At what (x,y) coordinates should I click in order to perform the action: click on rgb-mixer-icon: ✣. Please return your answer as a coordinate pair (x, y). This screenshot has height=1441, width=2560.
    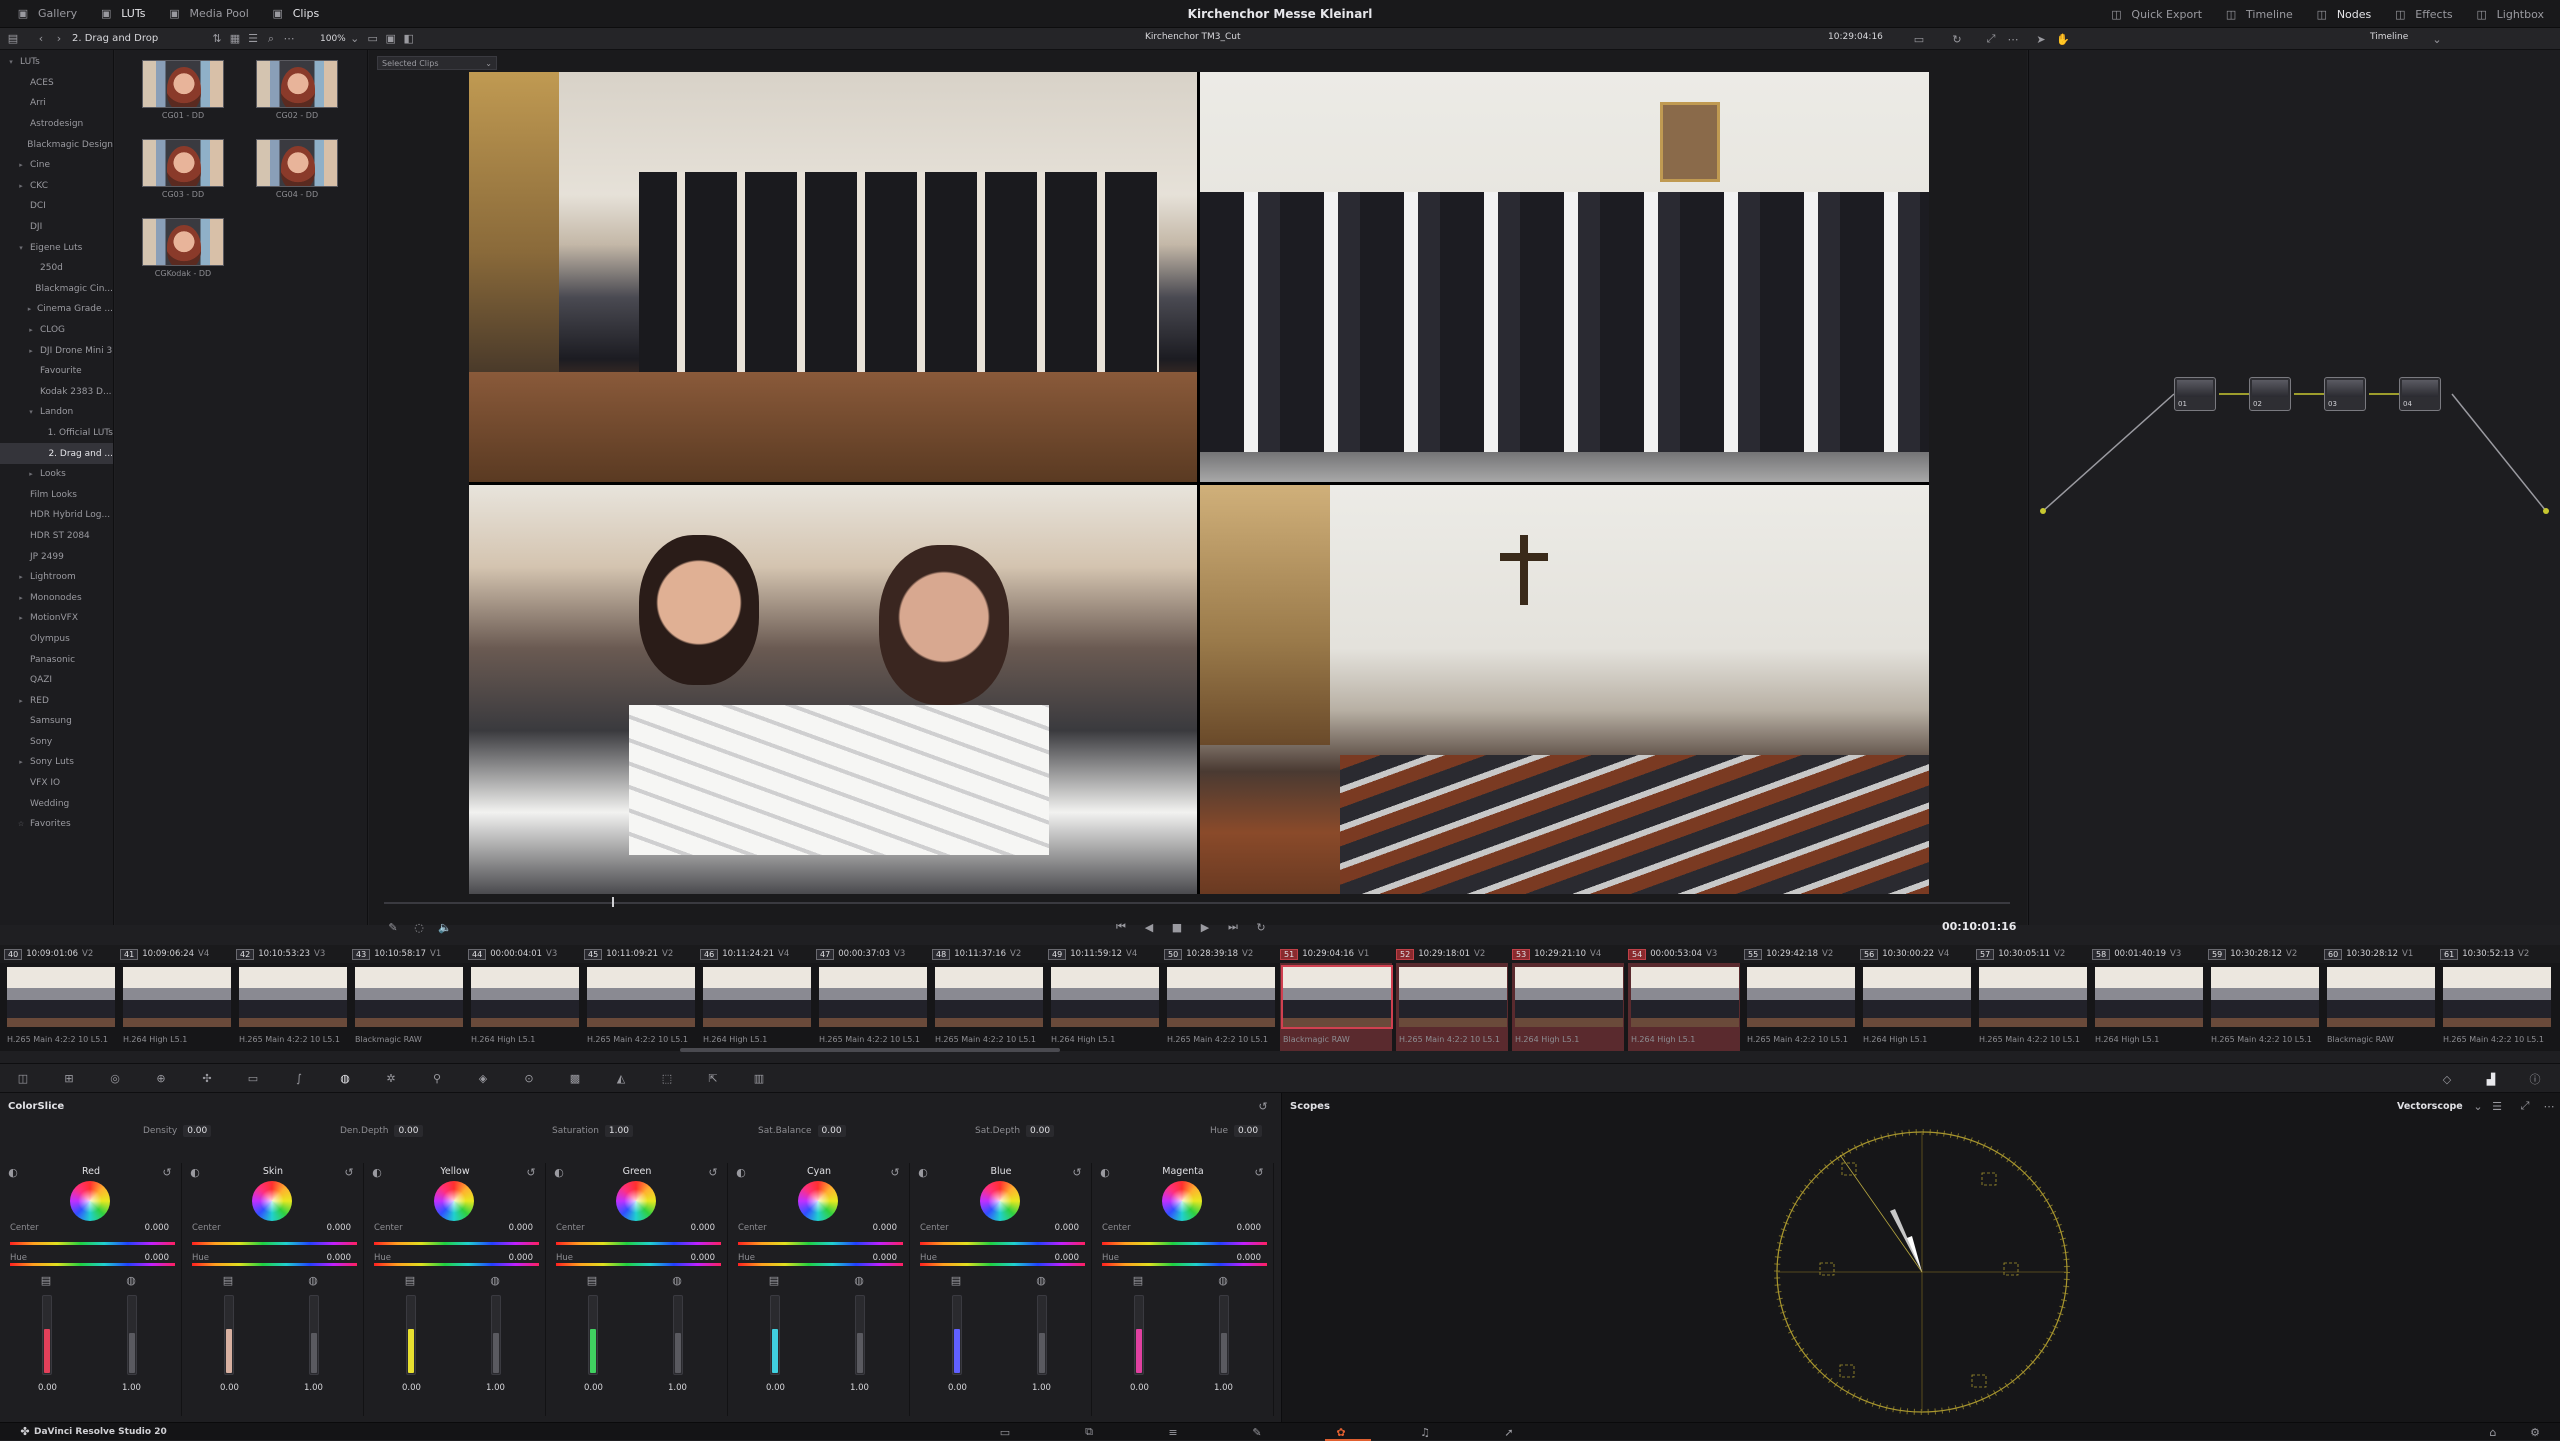
    Looking at the image, I should click on (207, 1078).